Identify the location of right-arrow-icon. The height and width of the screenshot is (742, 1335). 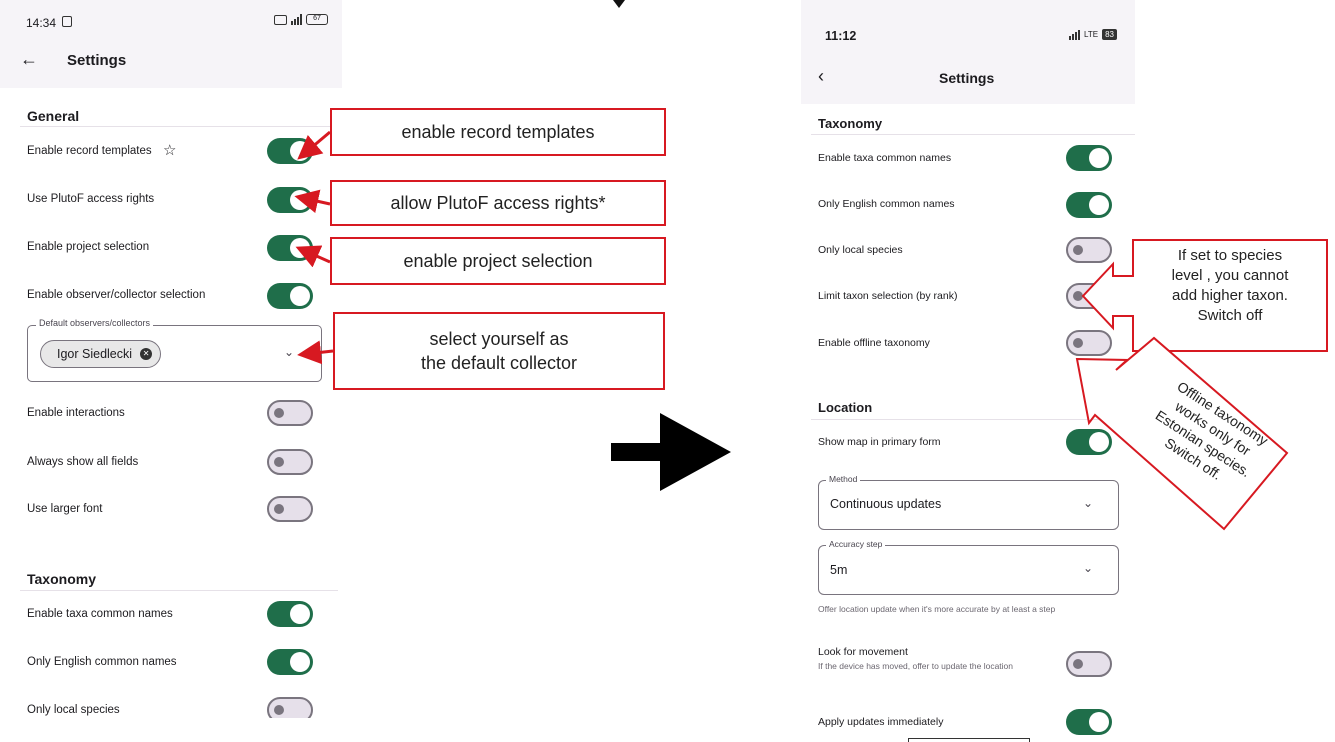
(671, 452).